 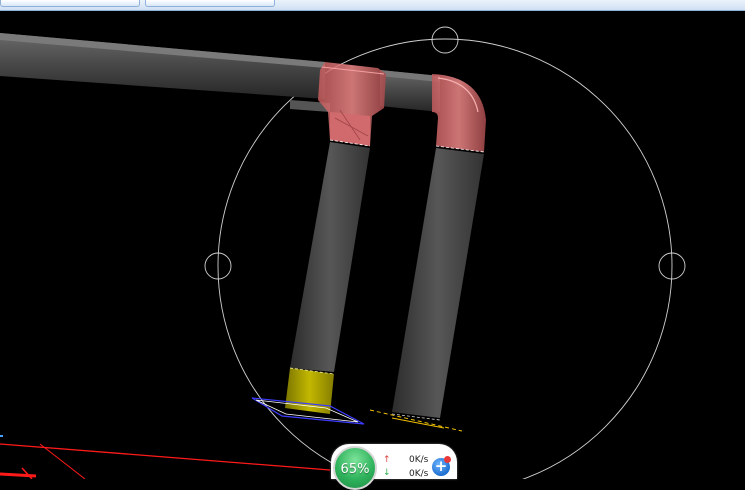 What do you see at coordinates (352, 104) in the screenshot?
I see `tee-fitting` at bounding box center [352, 104].